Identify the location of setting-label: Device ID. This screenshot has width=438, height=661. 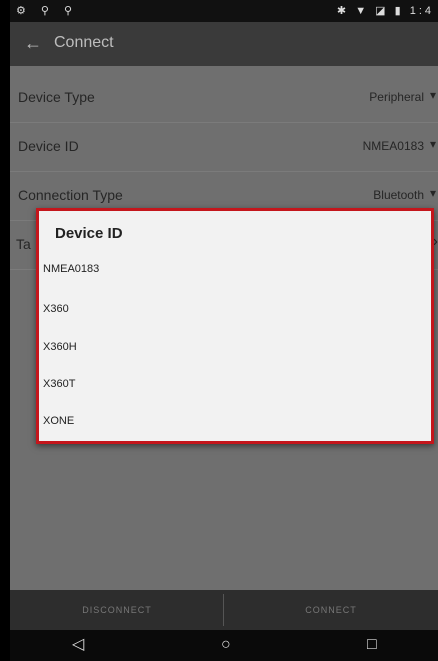
(48, 146).